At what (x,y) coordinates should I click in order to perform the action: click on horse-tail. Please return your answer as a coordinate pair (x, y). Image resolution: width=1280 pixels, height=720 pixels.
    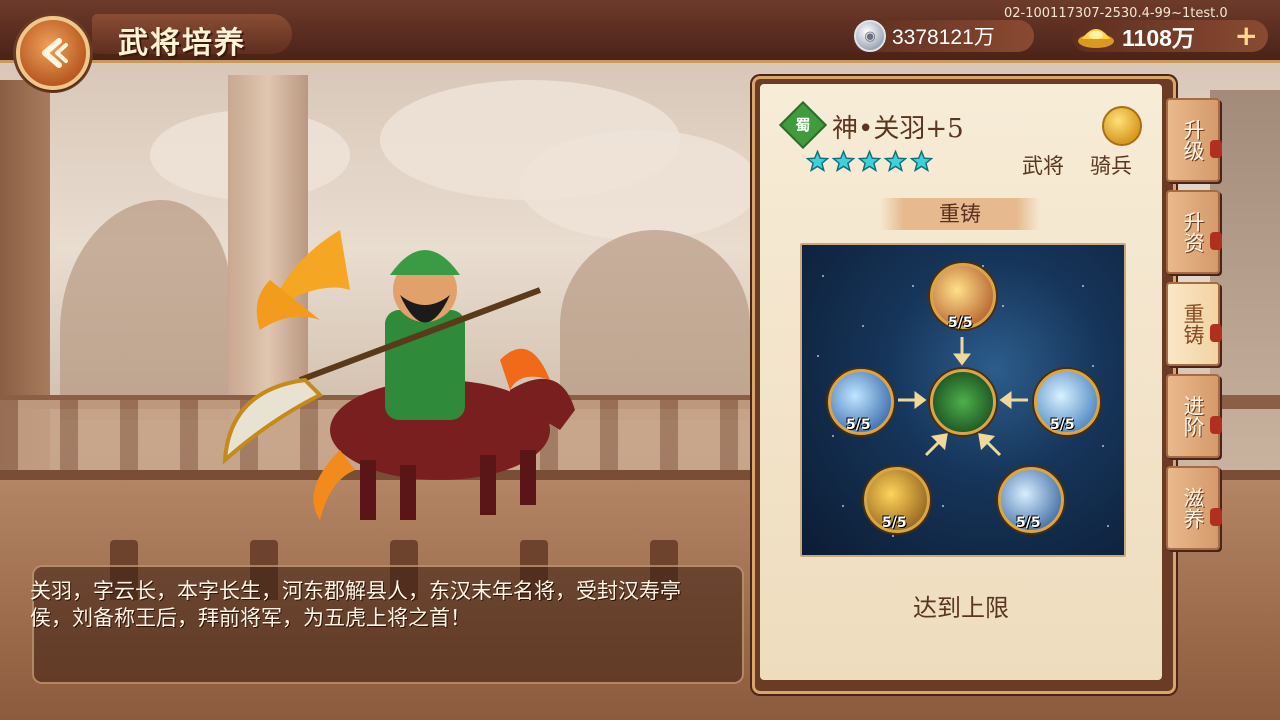
    Looking at the image, I should click on (334, 485).